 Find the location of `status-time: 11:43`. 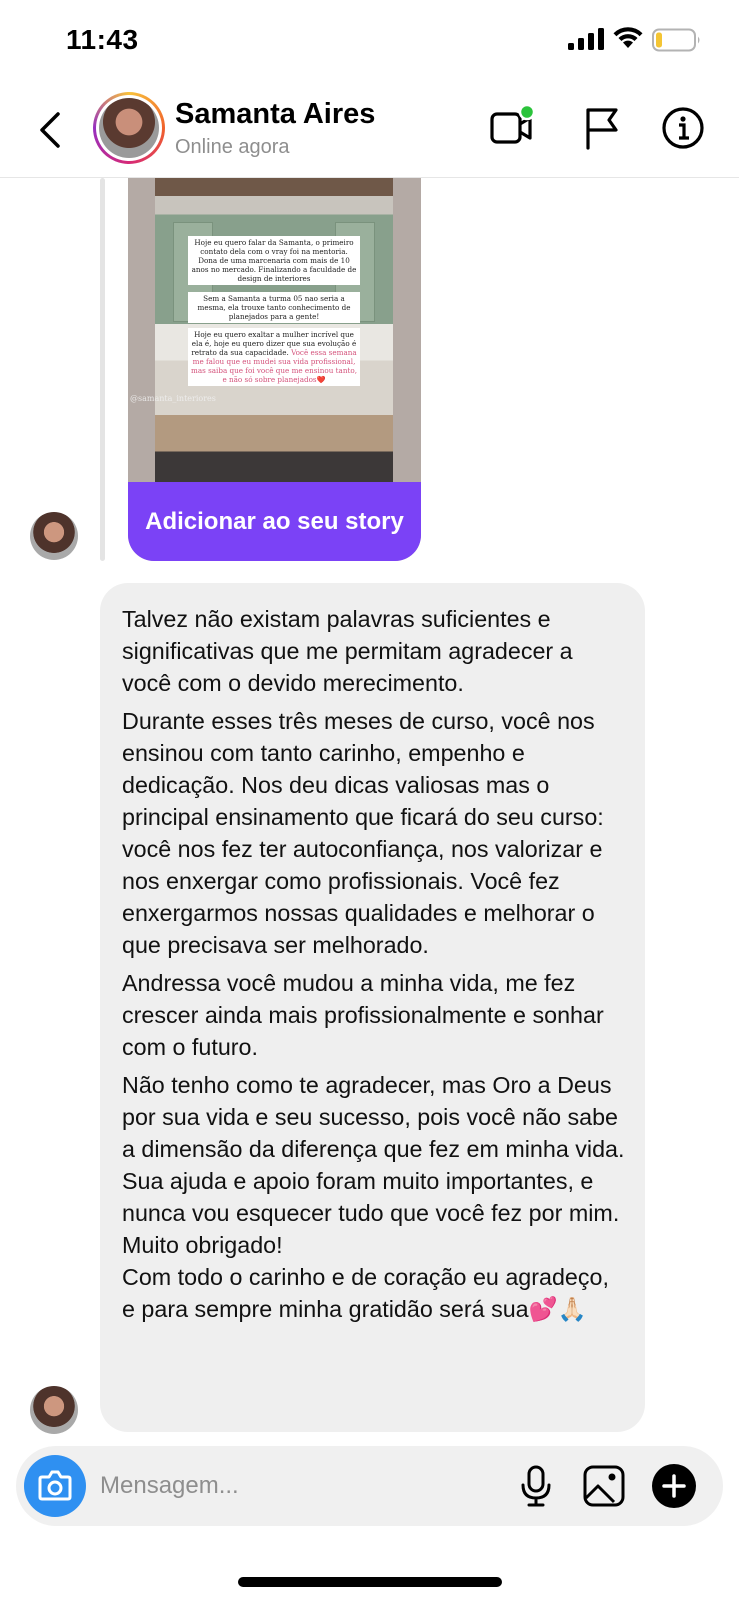

status-time: 11:43 is located at coordinates (102, 39).